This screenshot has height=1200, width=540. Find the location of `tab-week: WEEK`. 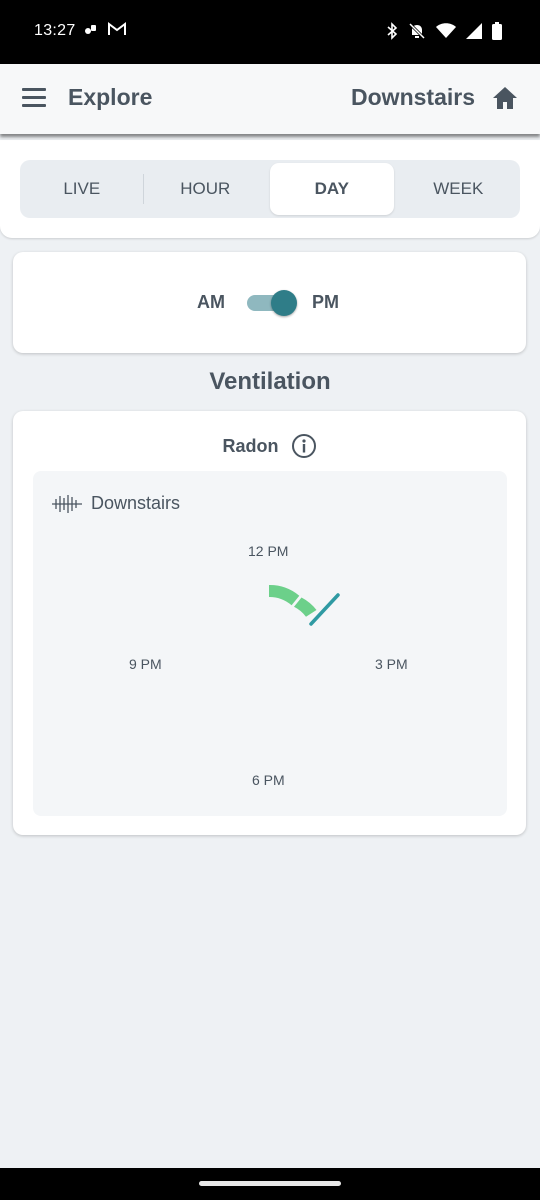

tab-week: WEEK is located at coordinates (459, 189).